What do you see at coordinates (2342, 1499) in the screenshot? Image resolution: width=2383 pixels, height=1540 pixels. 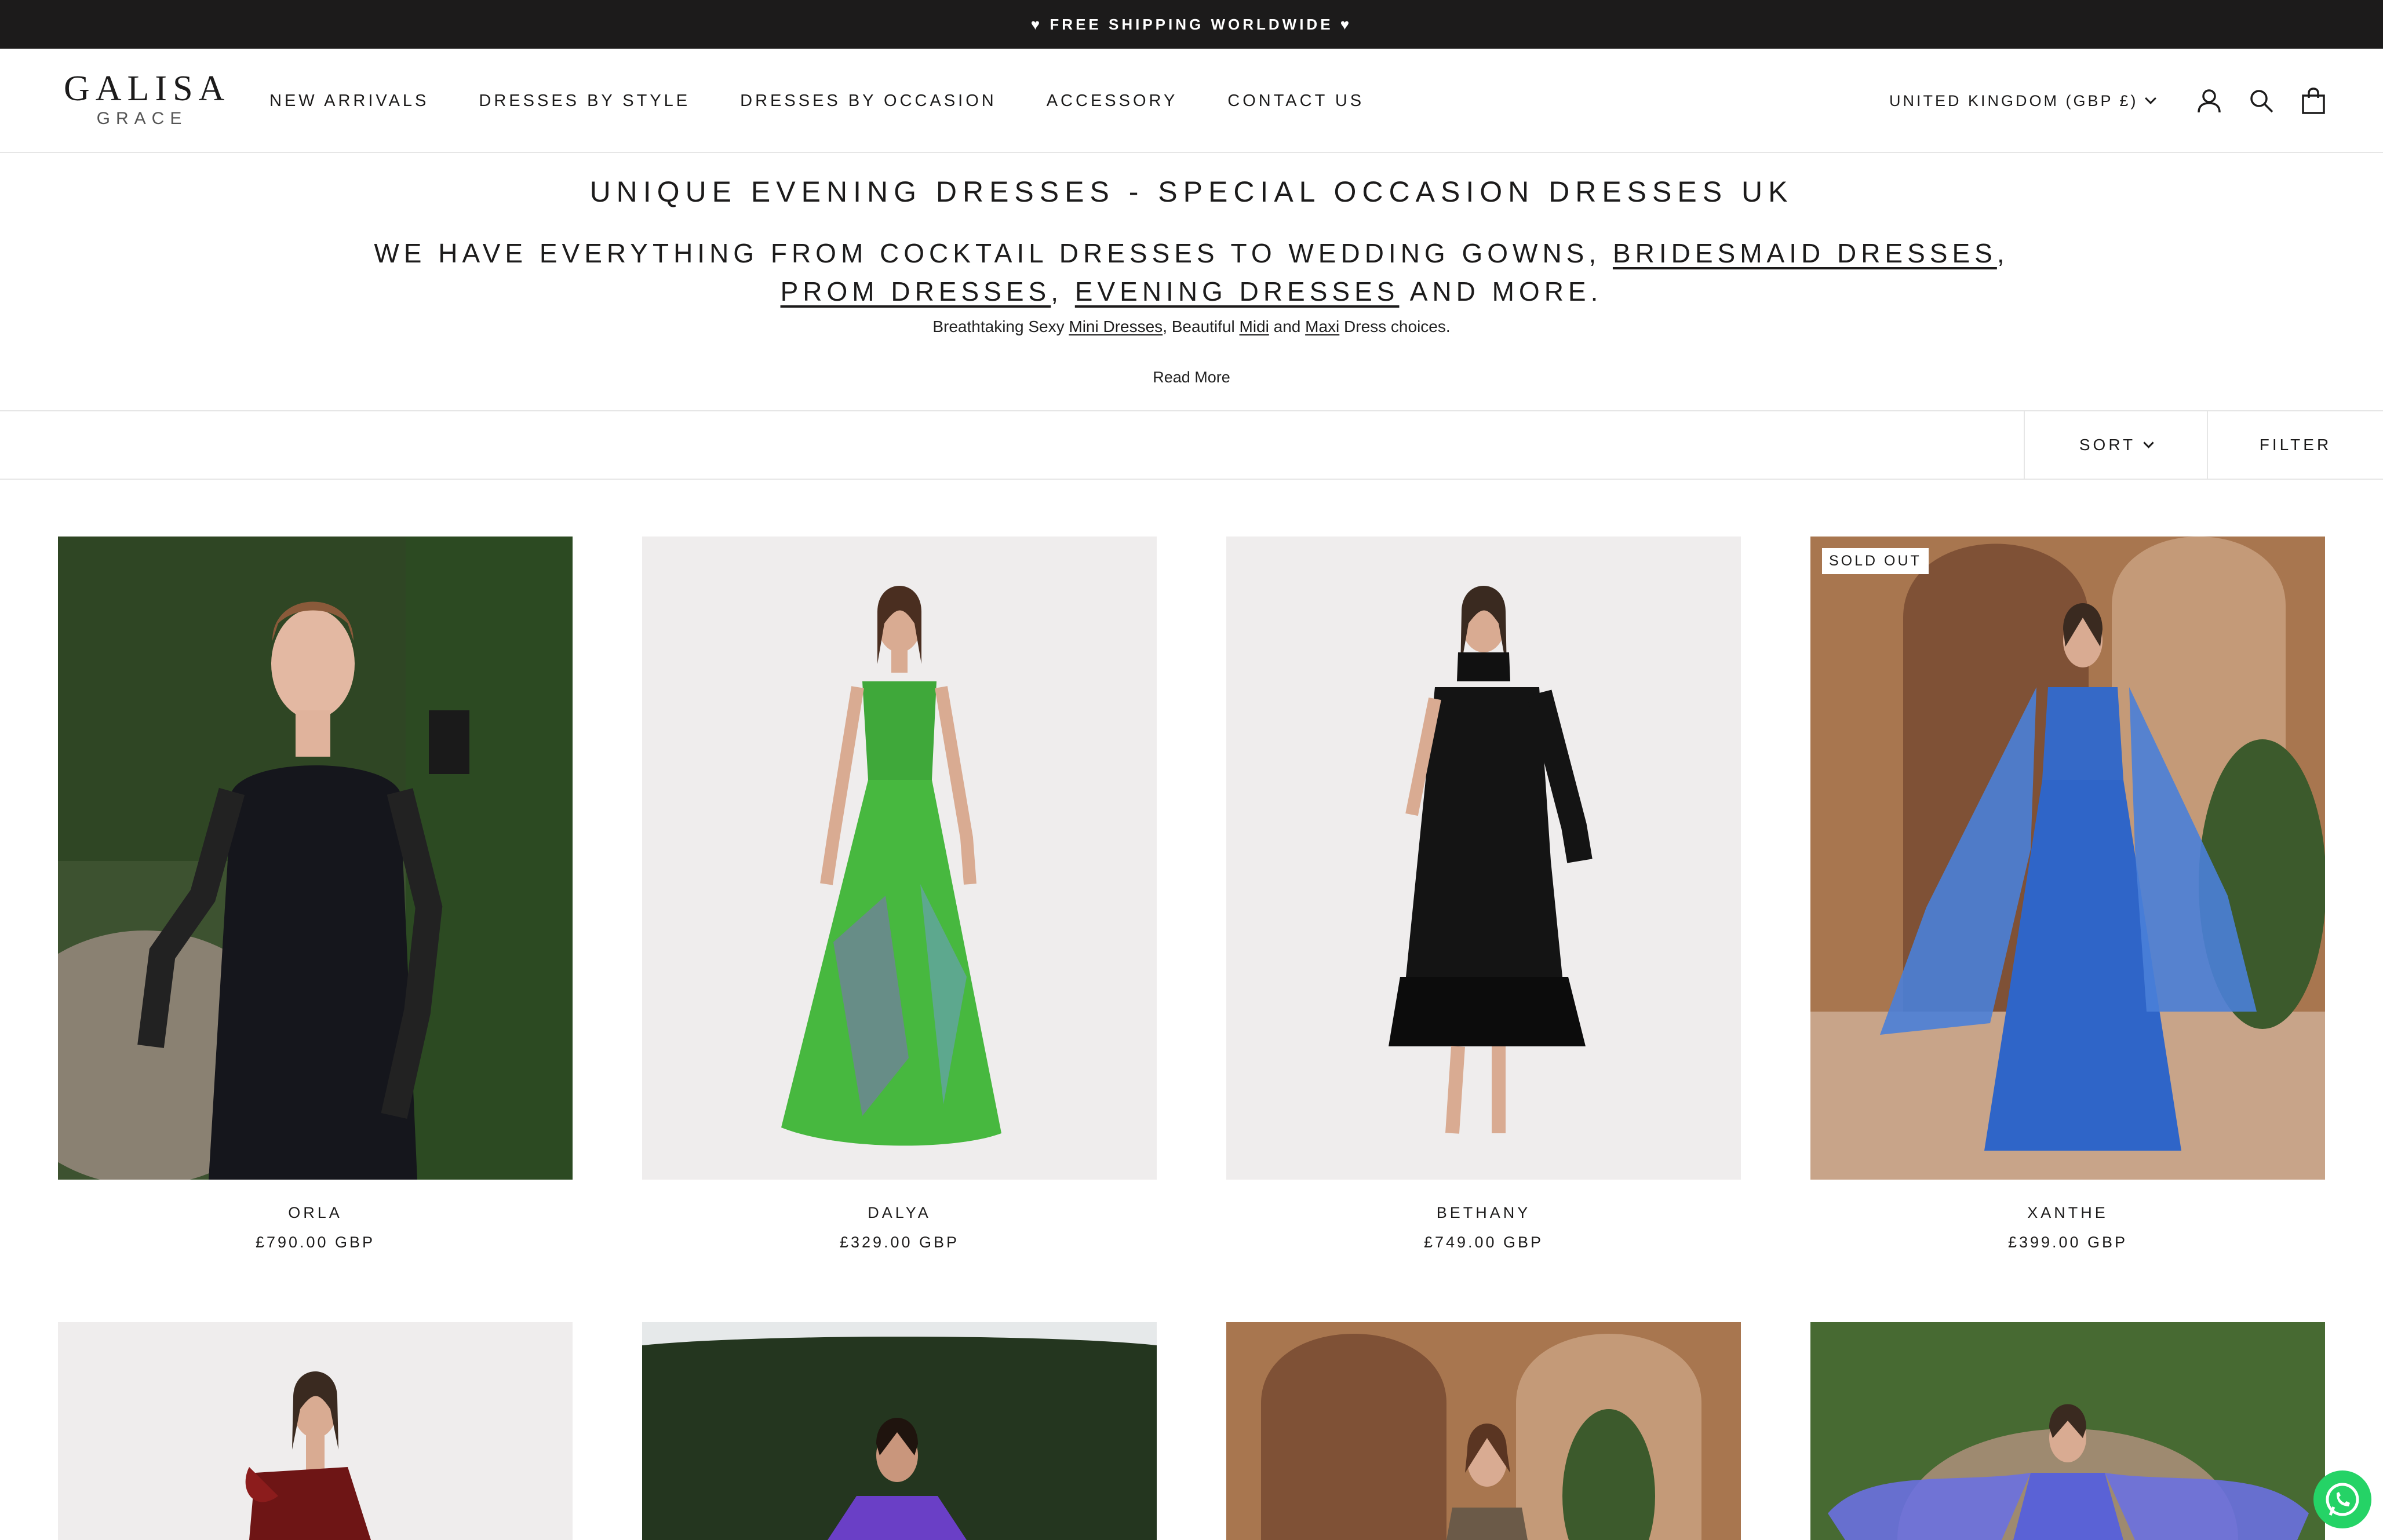 I see `whatsapp-icon` at bounding box center [2342, 1499].